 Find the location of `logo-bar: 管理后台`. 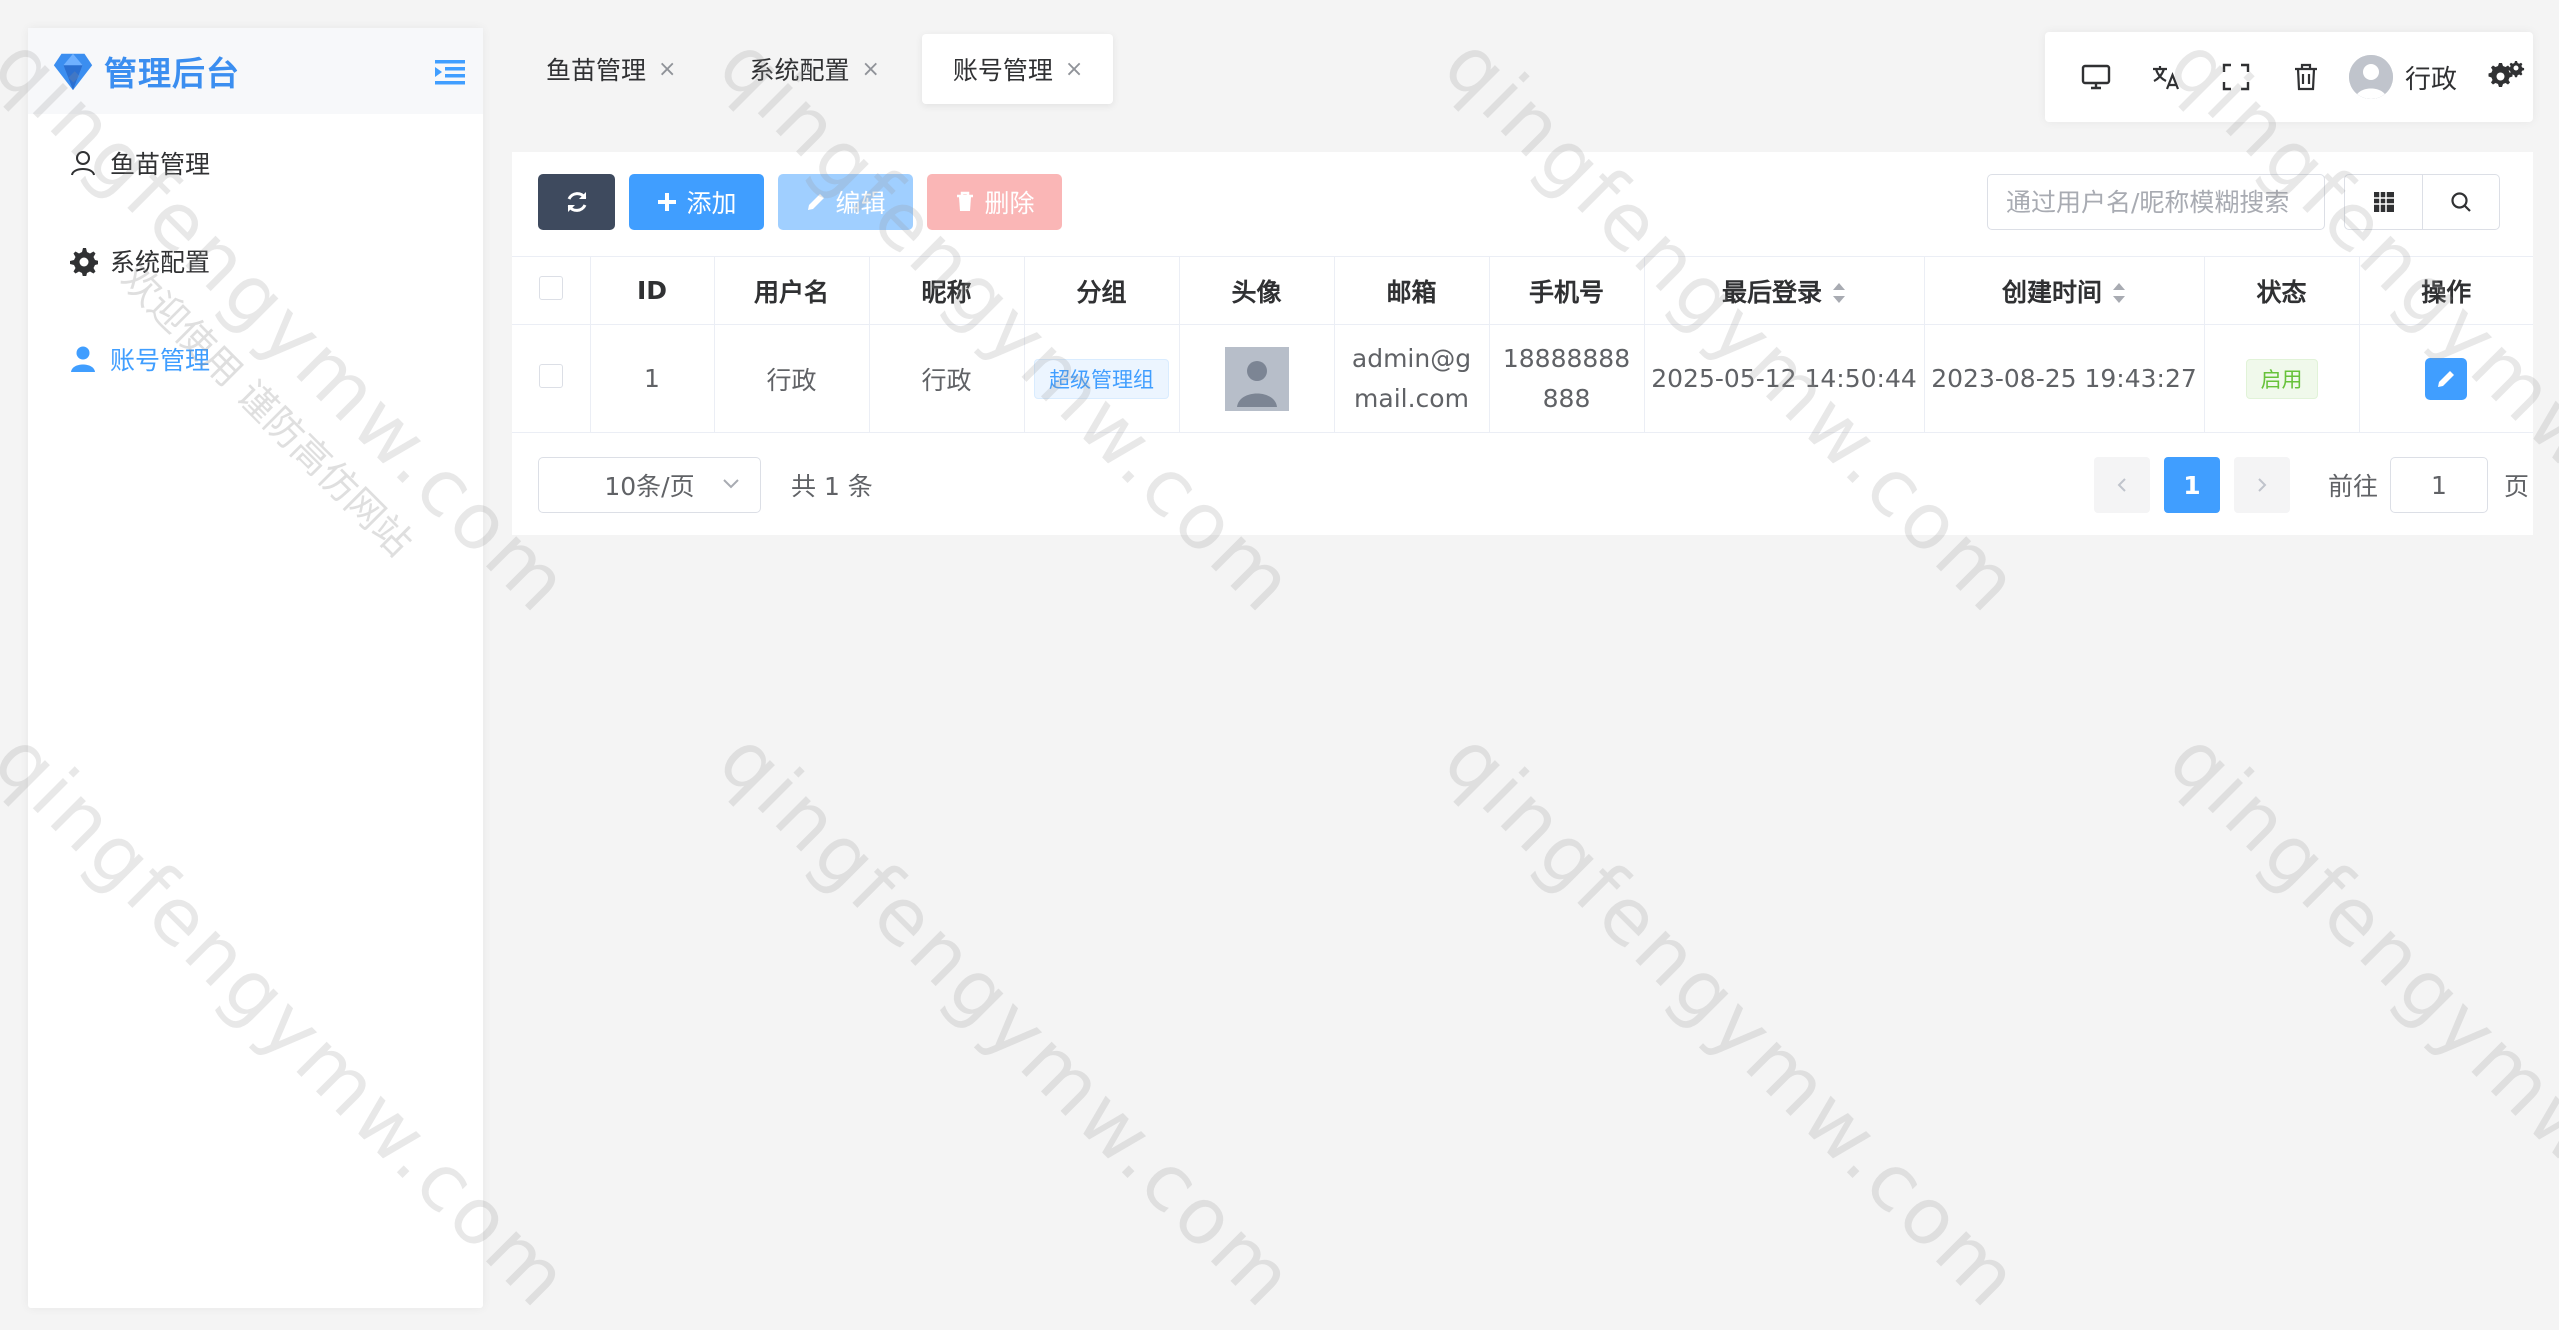

logo-bar: 管理后台 is located at coordinates (255, 71).